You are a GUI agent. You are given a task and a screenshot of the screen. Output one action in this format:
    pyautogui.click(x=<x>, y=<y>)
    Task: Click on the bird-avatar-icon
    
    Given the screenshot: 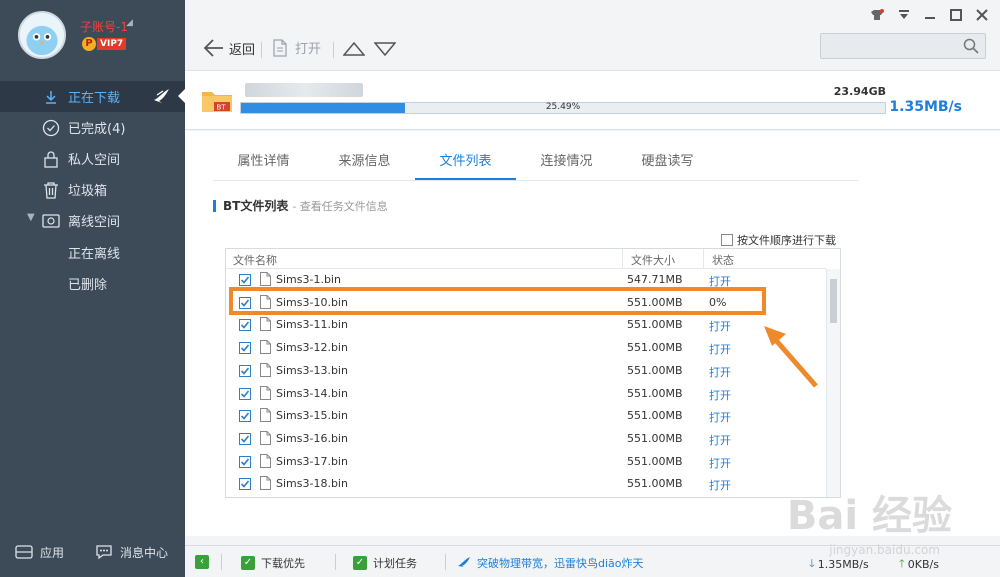 What is the action you would take?
    pyautogui.click(x=42, y=35)
    